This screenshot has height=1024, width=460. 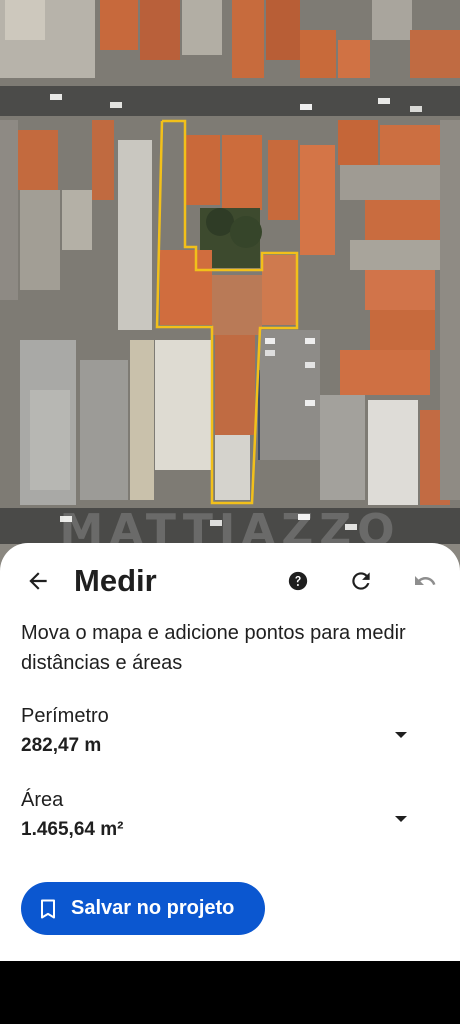 What do you see at coordinates (230, 101) in the screenshot?
I see `street-top` at bounding box center [230, 101].